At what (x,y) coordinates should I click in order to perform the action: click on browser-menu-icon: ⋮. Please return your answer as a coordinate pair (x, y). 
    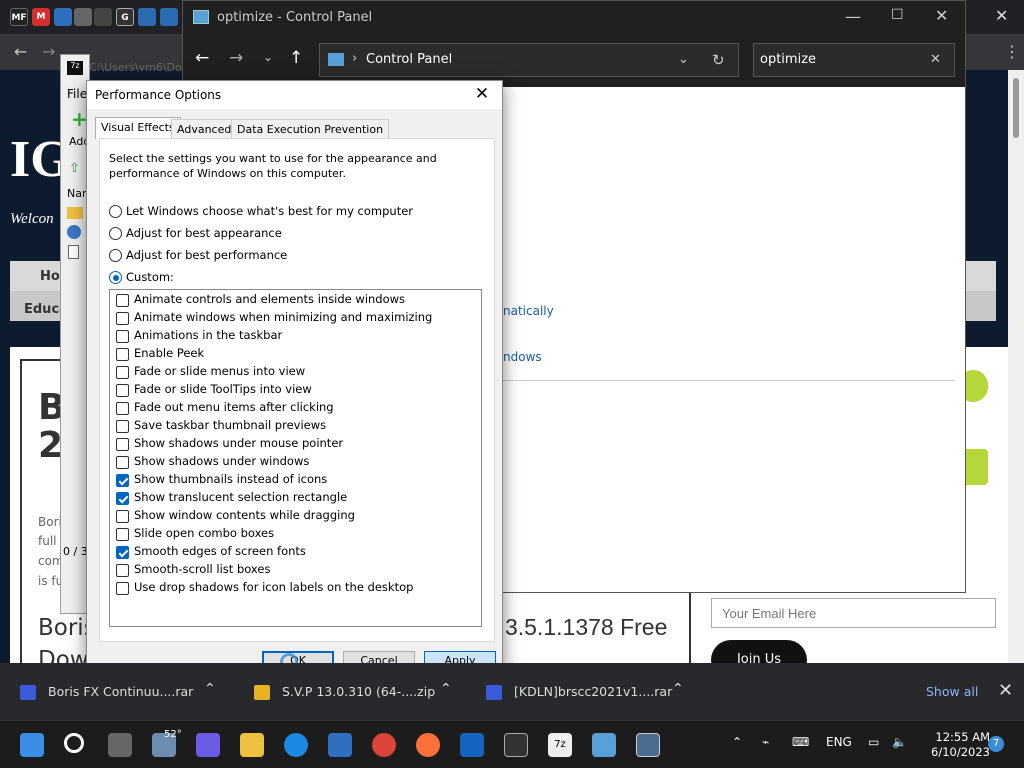
    Looking at the image, I should click on (1012, 51).